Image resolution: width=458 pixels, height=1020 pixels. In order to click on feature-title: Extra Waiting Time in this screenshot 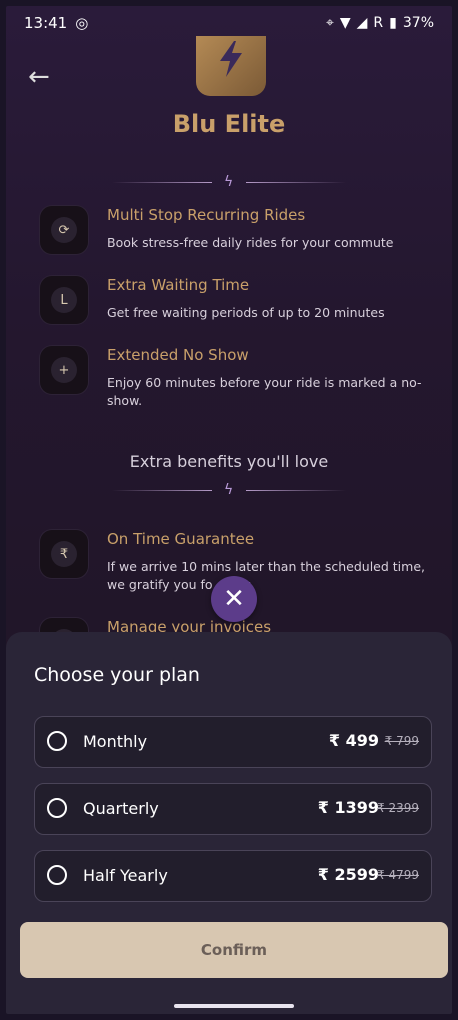, I will do `click(178, 285)`.